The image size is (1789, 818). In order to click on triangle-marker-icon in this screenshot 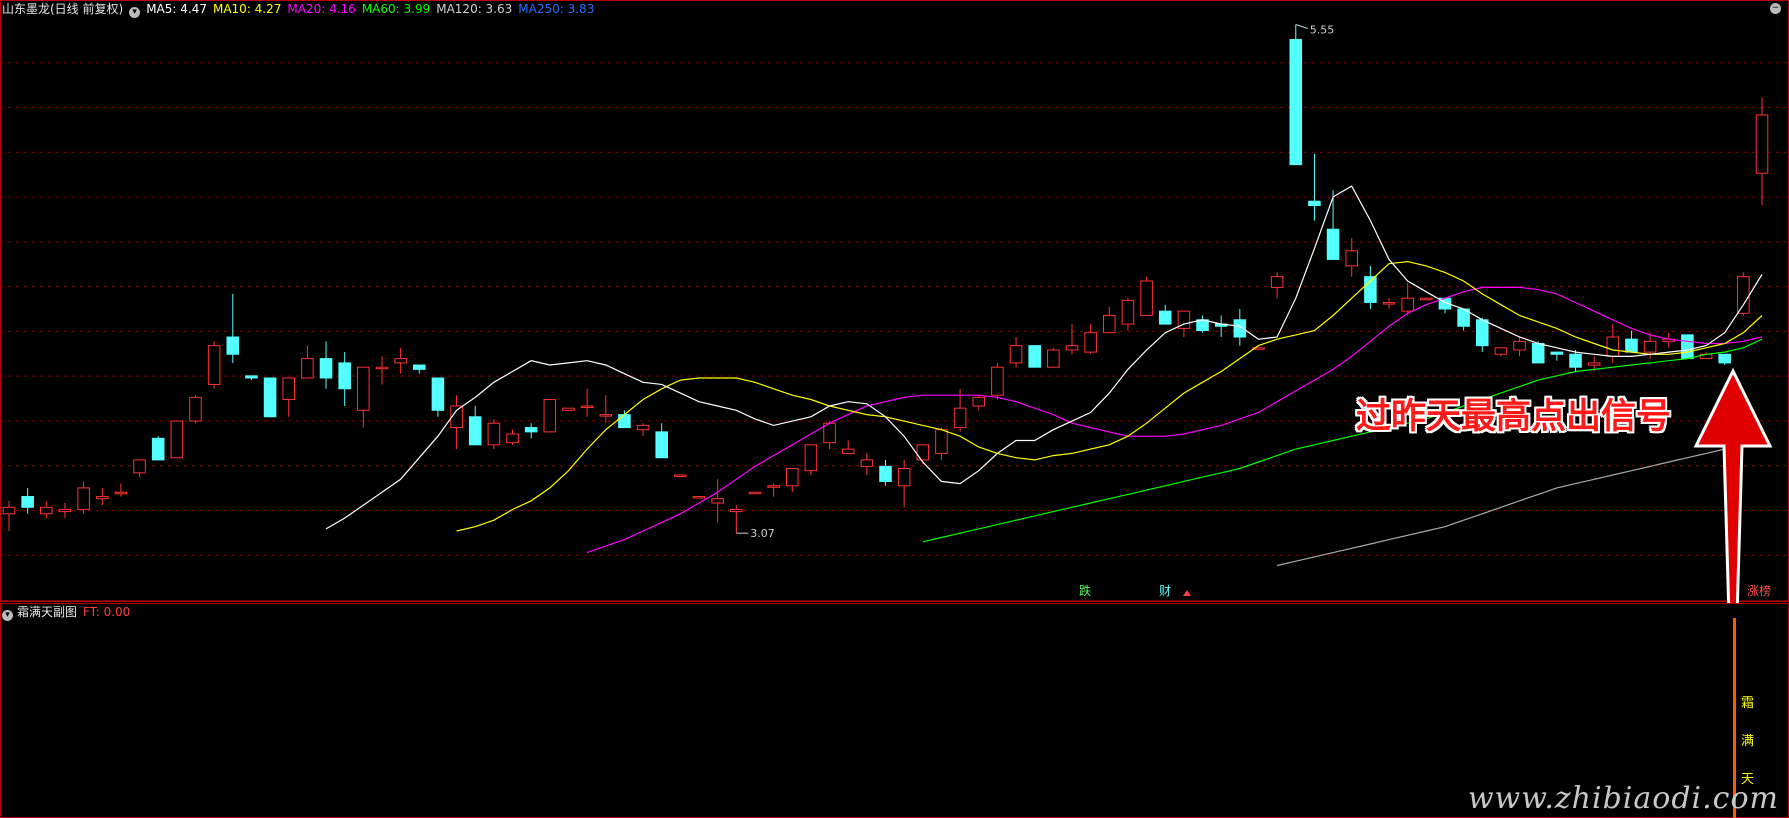, I will do `click(1187, 593)`.